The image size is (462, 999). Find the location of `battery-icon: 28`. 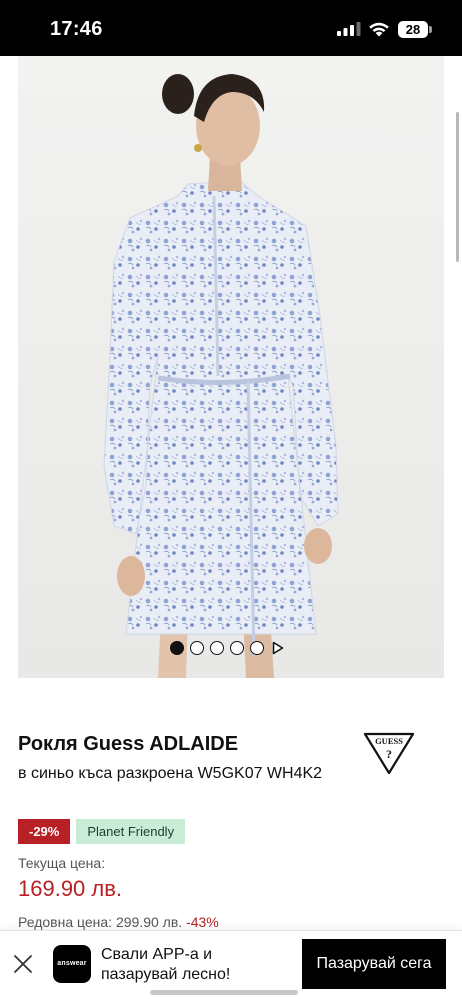

battery-icon: 28 is located at coordinates (415, 29).